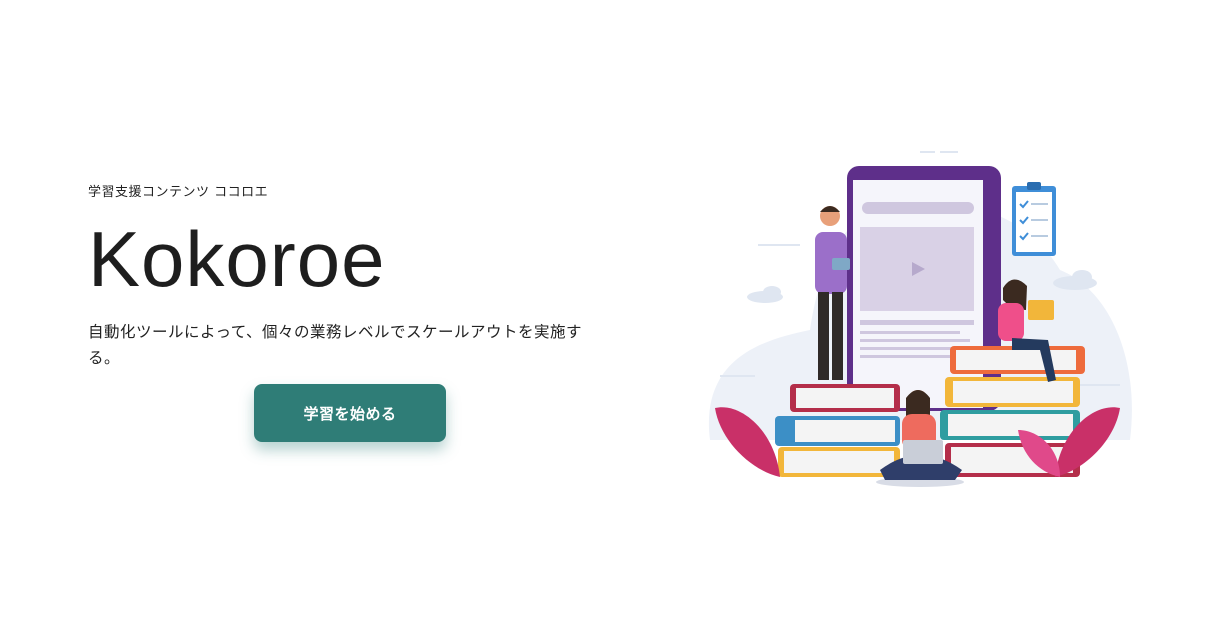  I want to click on hero-description: 自動化ツールによって、個々の業務レベルでスケールアウトを実施する。, so click(335, 345).